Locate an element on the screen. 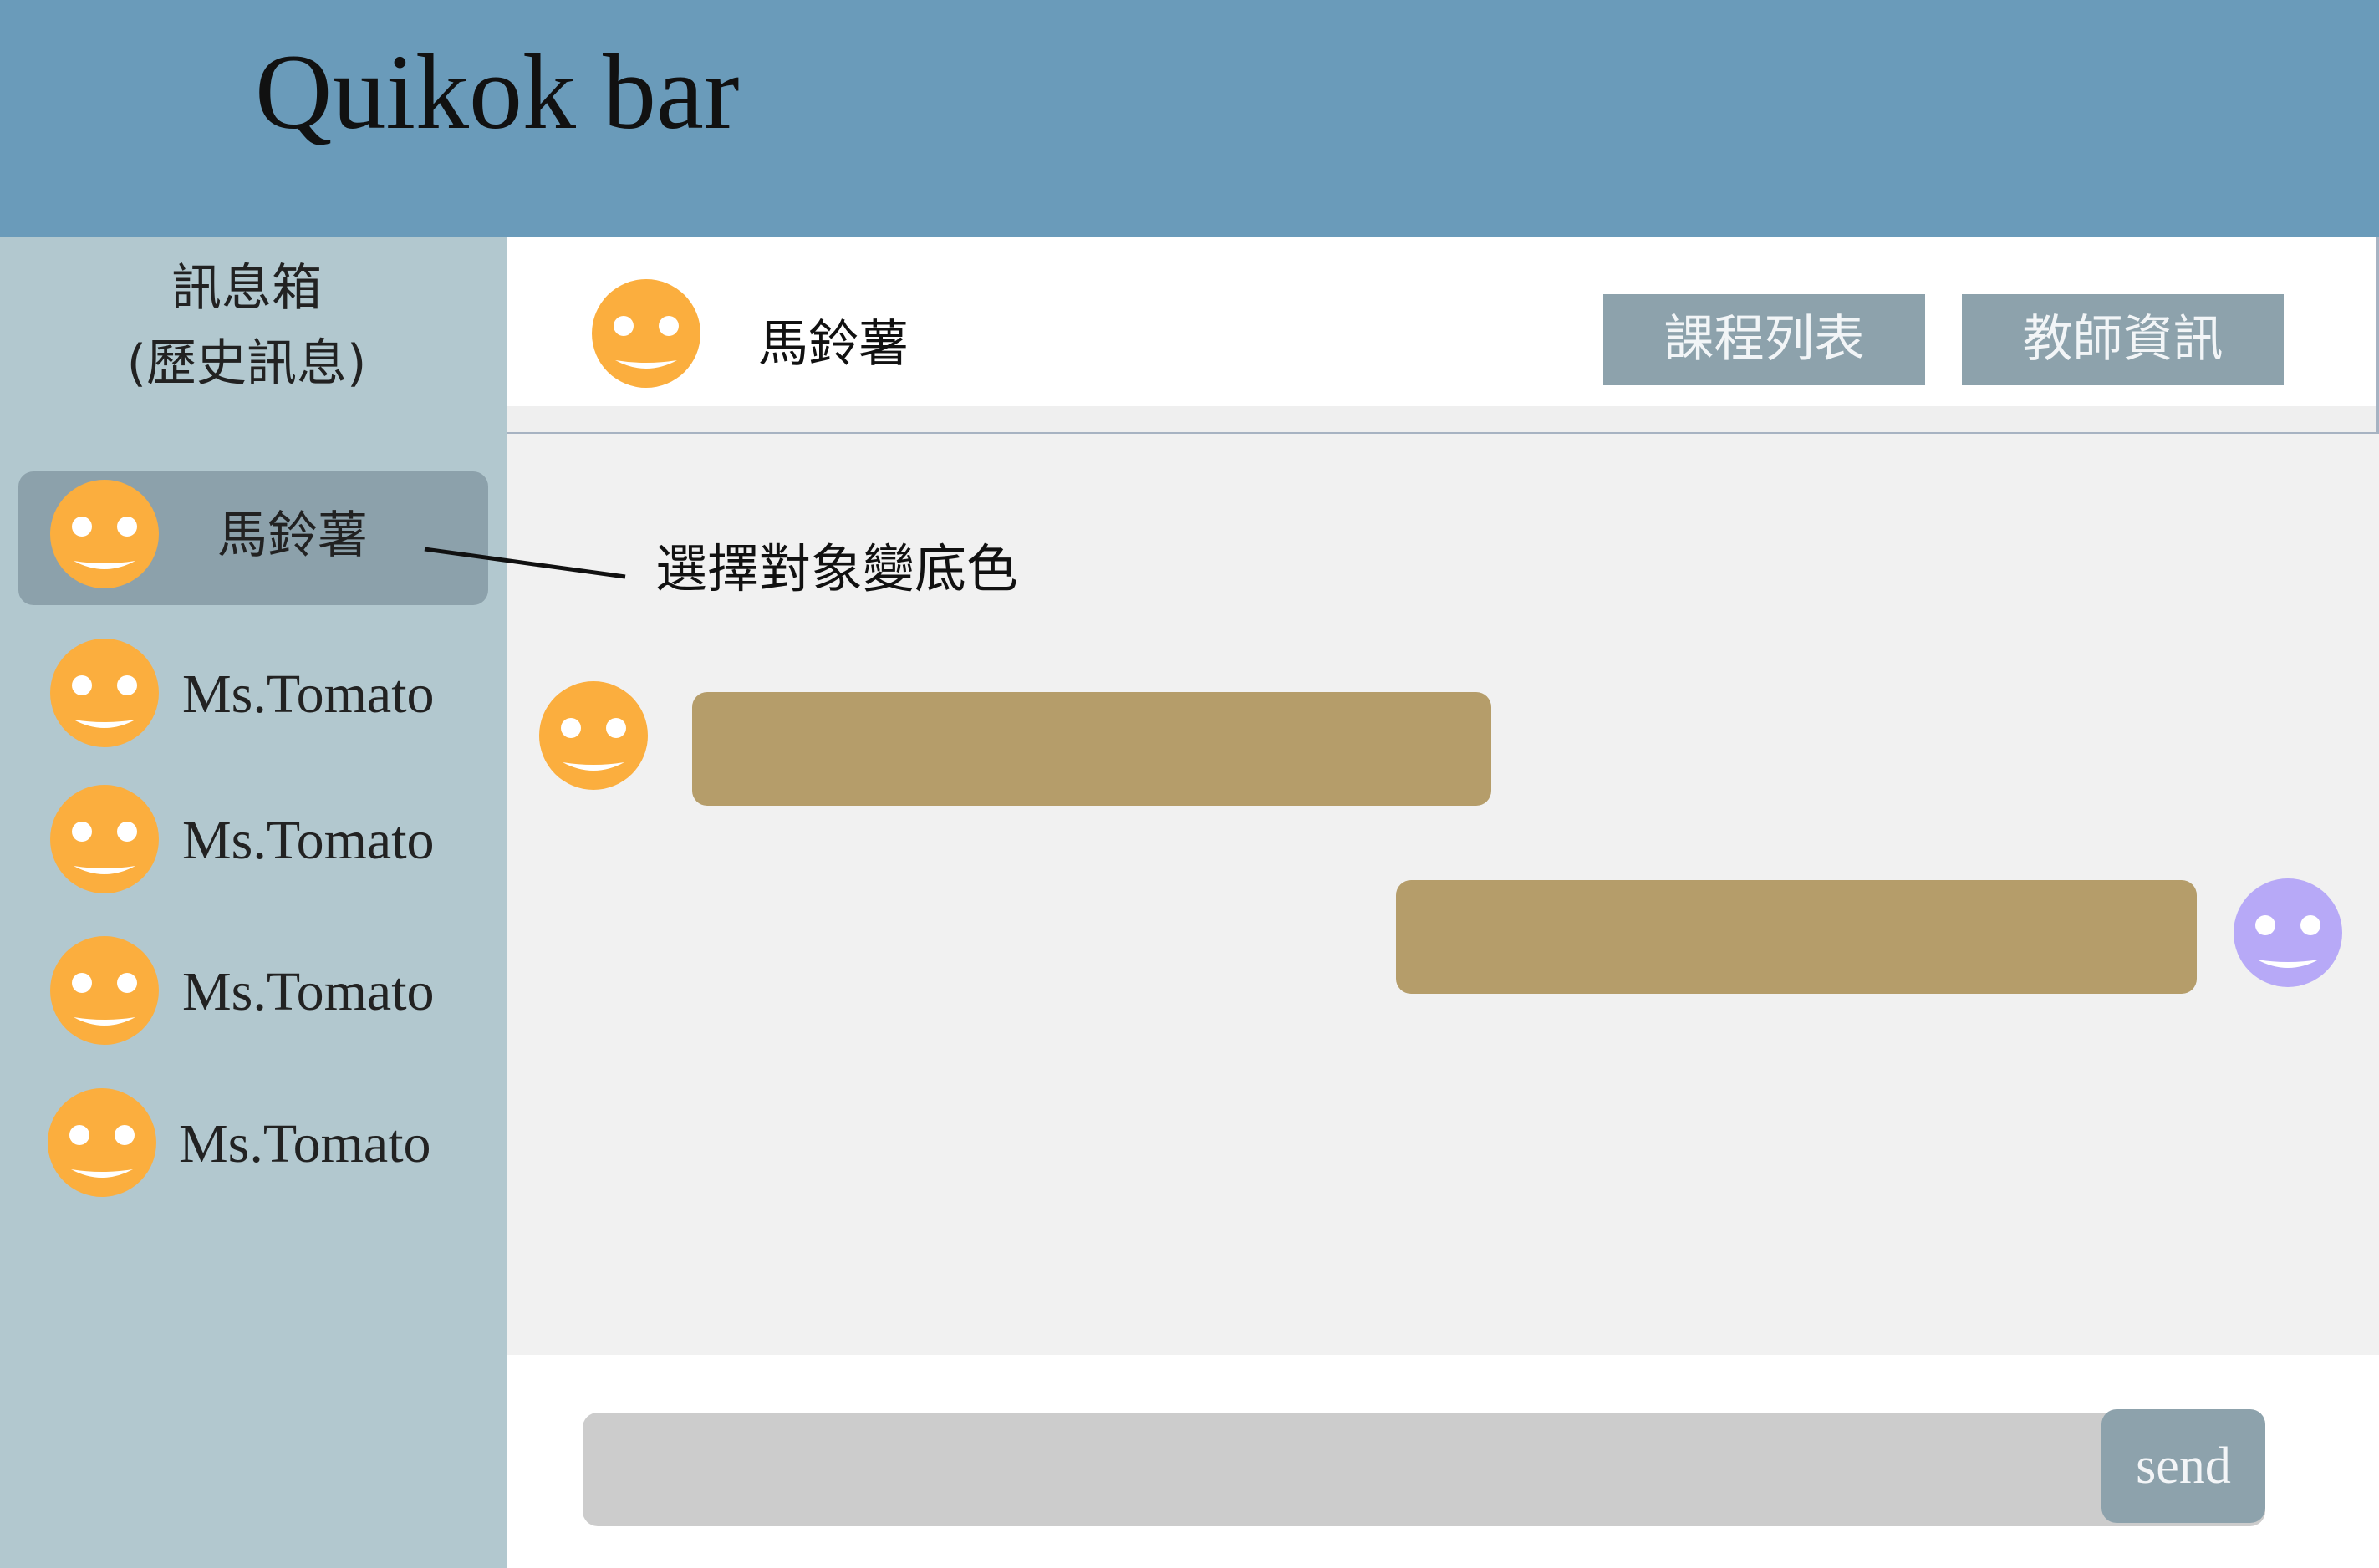 This screenshot has height=1568, width=2379. header-divider is located at coordinates (1441, 419).